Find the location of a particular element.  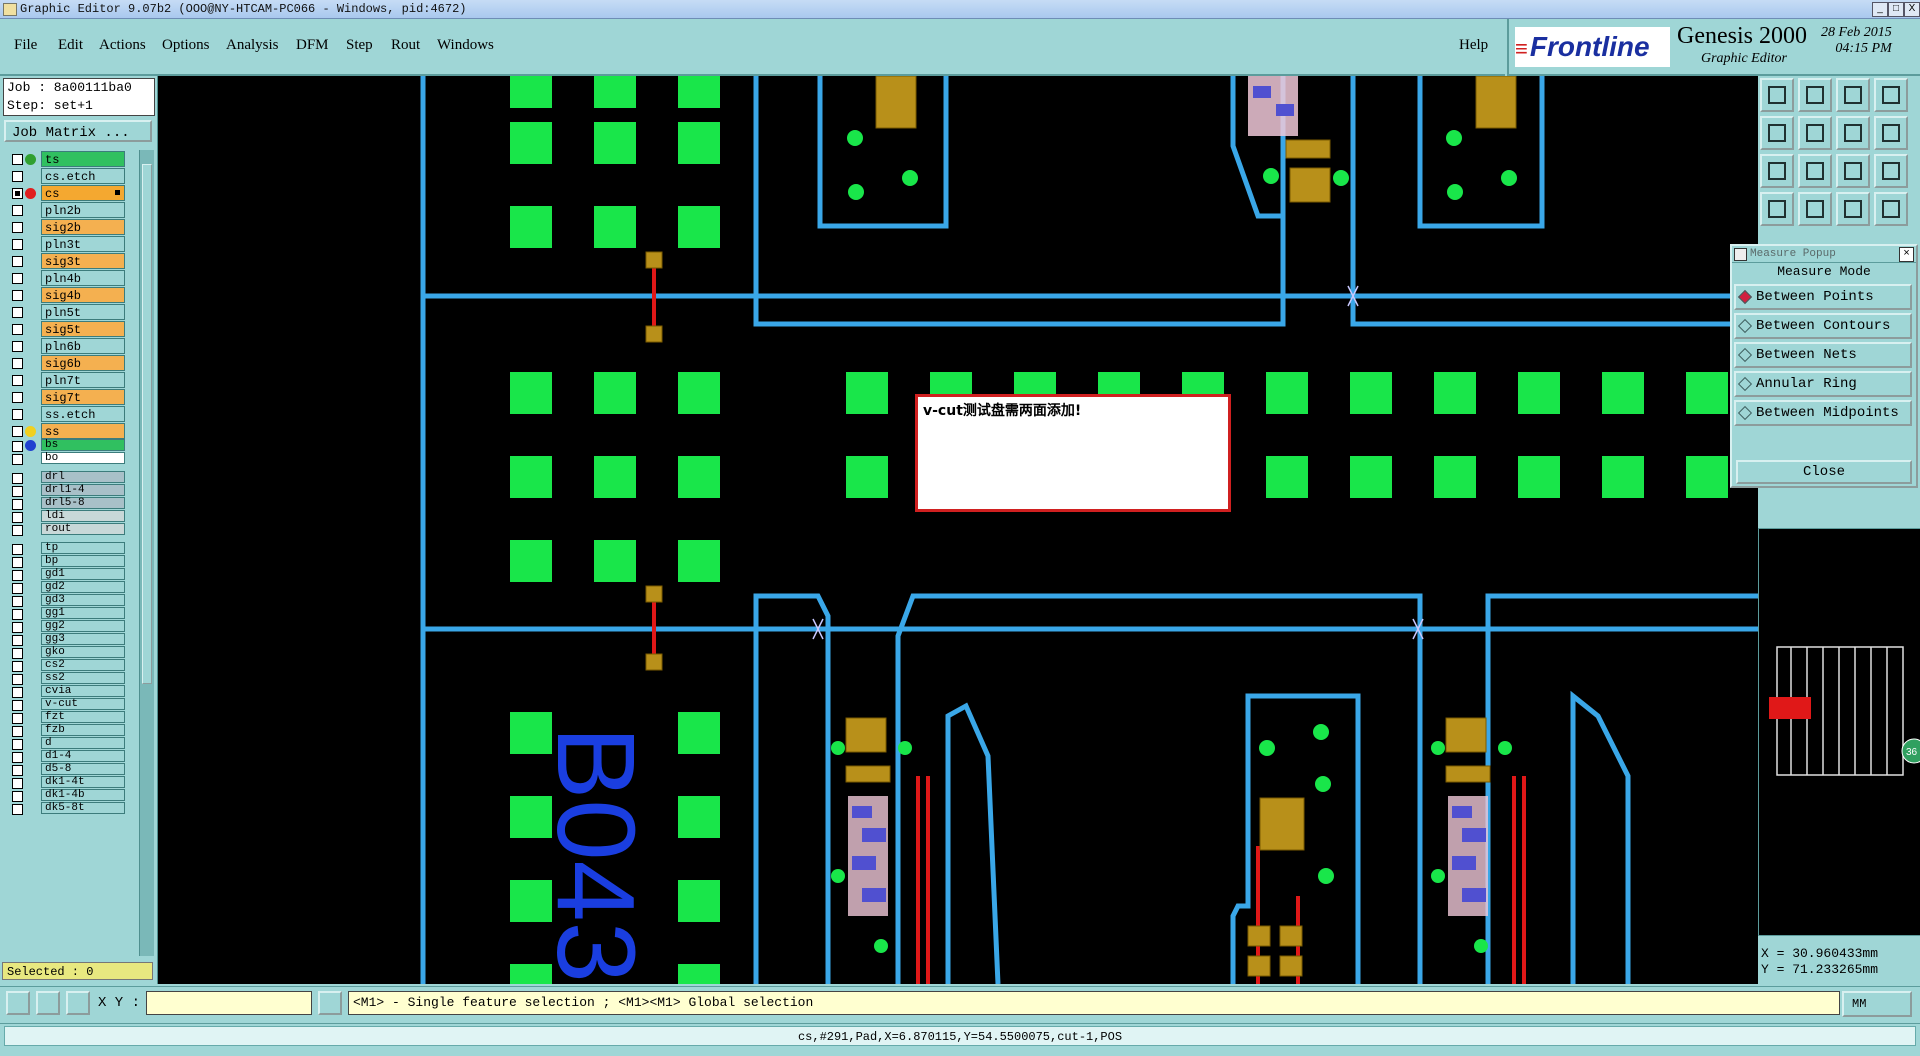

option-between-contours: Between Contours is located at coordinates (1823, 326).